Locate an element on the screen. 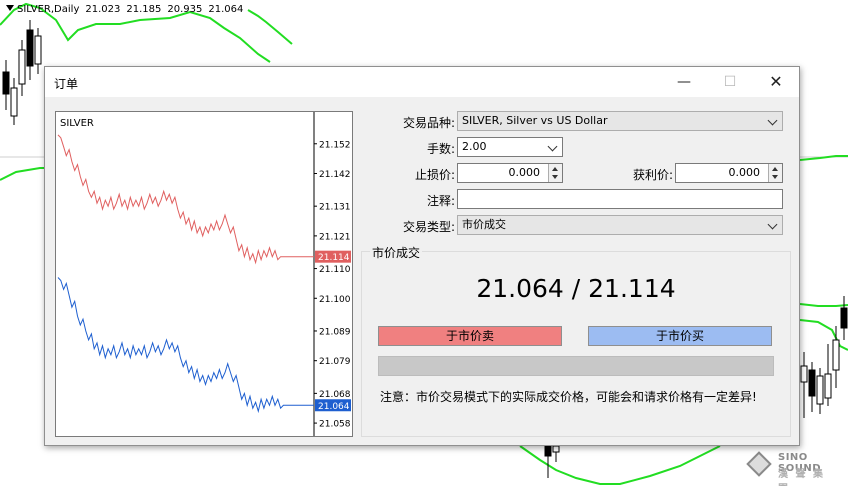 This screenshot has height=486, width=848. stop-loss-value: 0.000 is located at coordinates (524, 172).